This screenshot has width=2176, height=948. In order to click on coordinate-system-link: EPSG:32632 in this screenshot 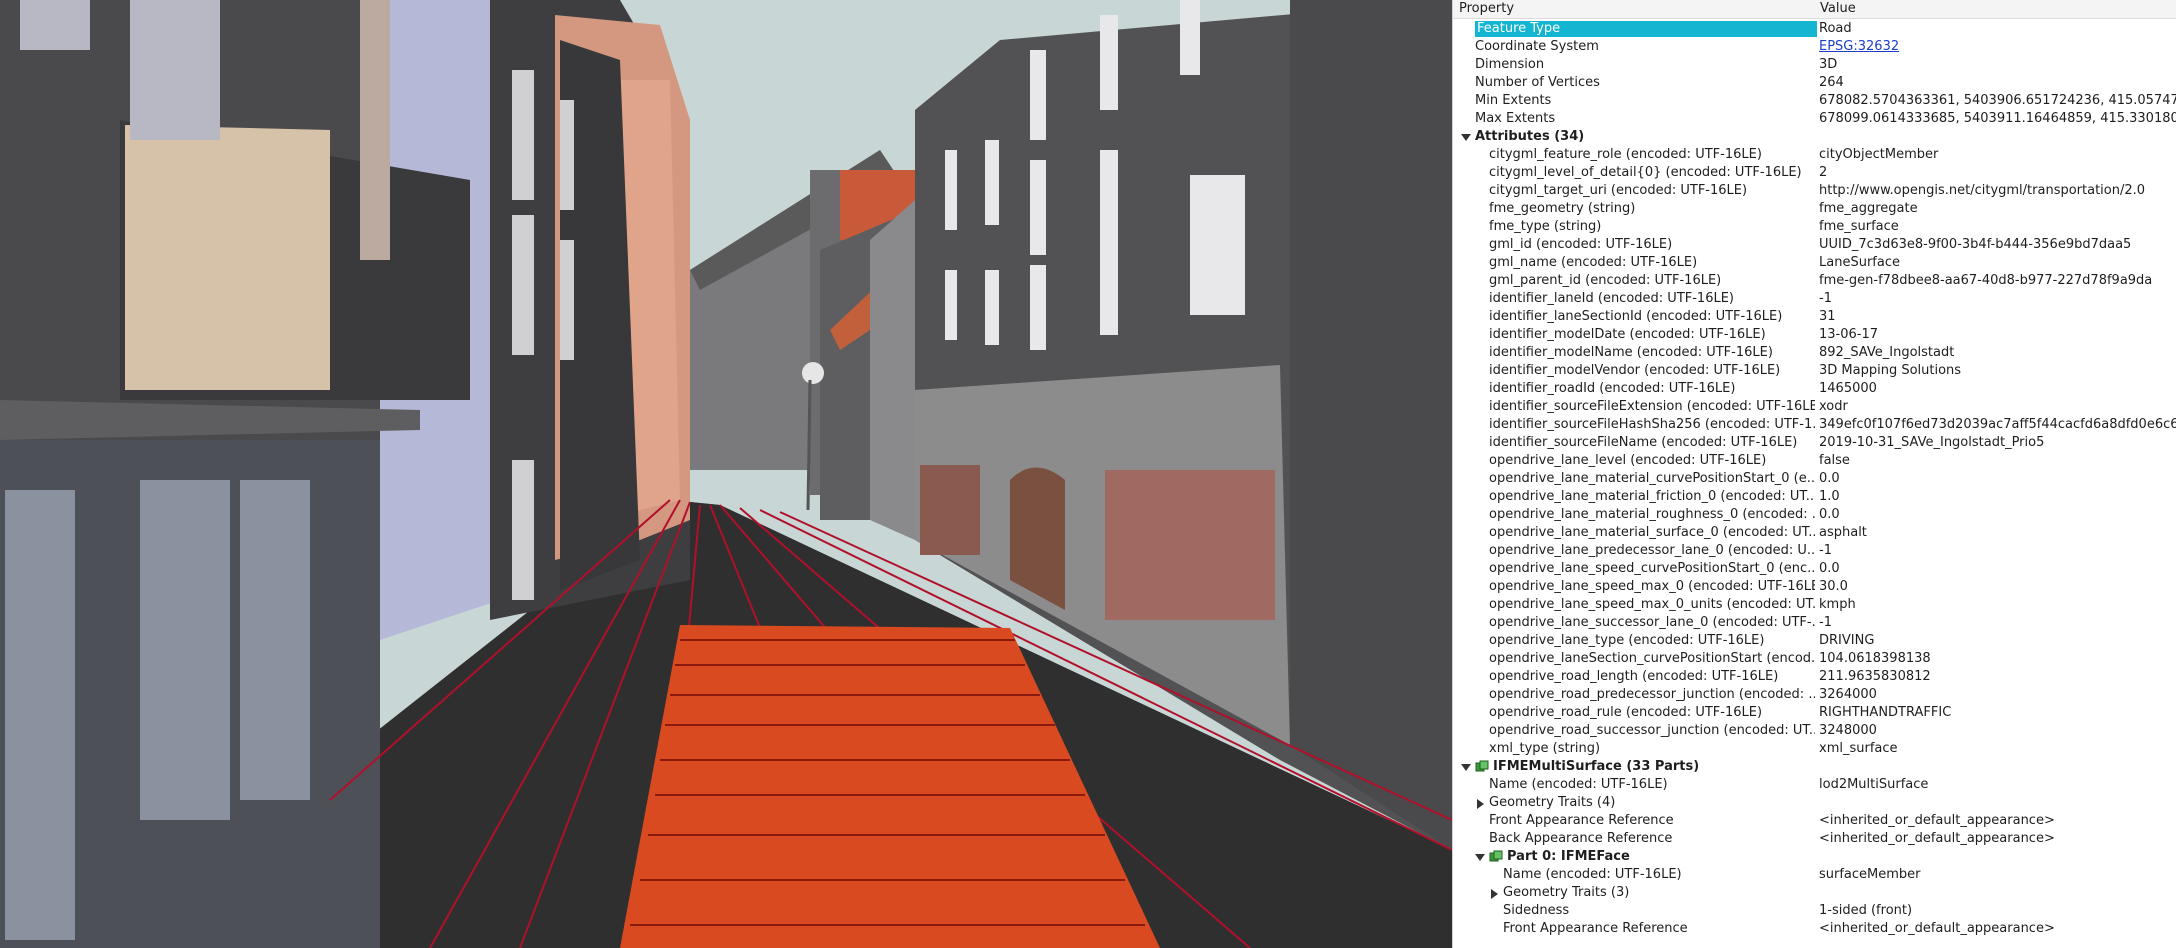, I will do `click(1997, 47)`.